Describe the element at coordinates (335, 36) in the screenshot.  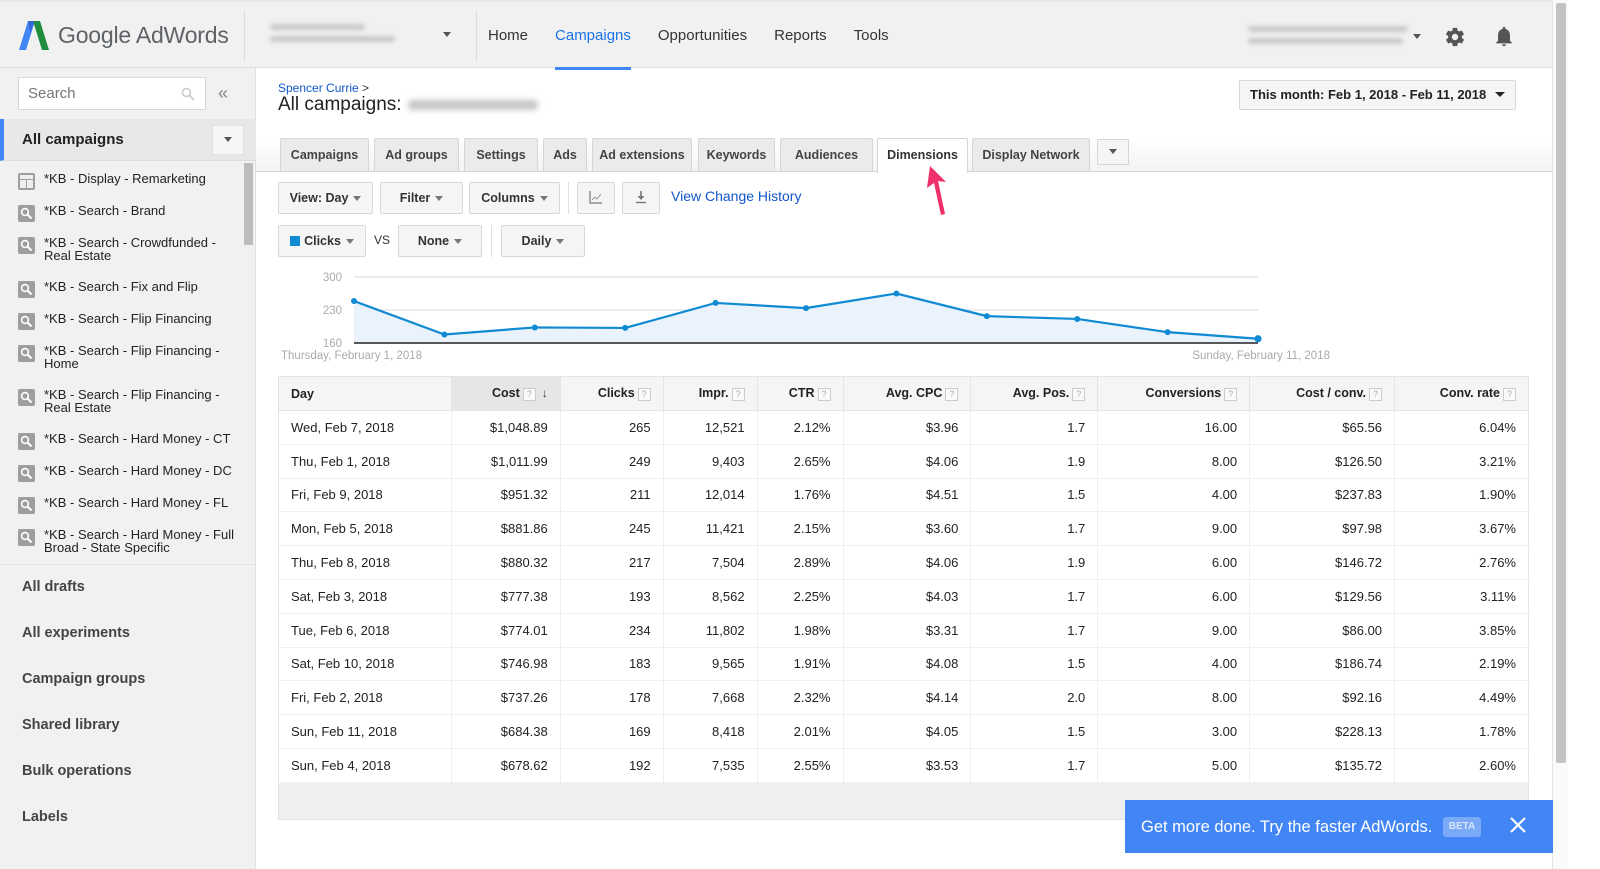
I see `account-selector-redacted` at that location.